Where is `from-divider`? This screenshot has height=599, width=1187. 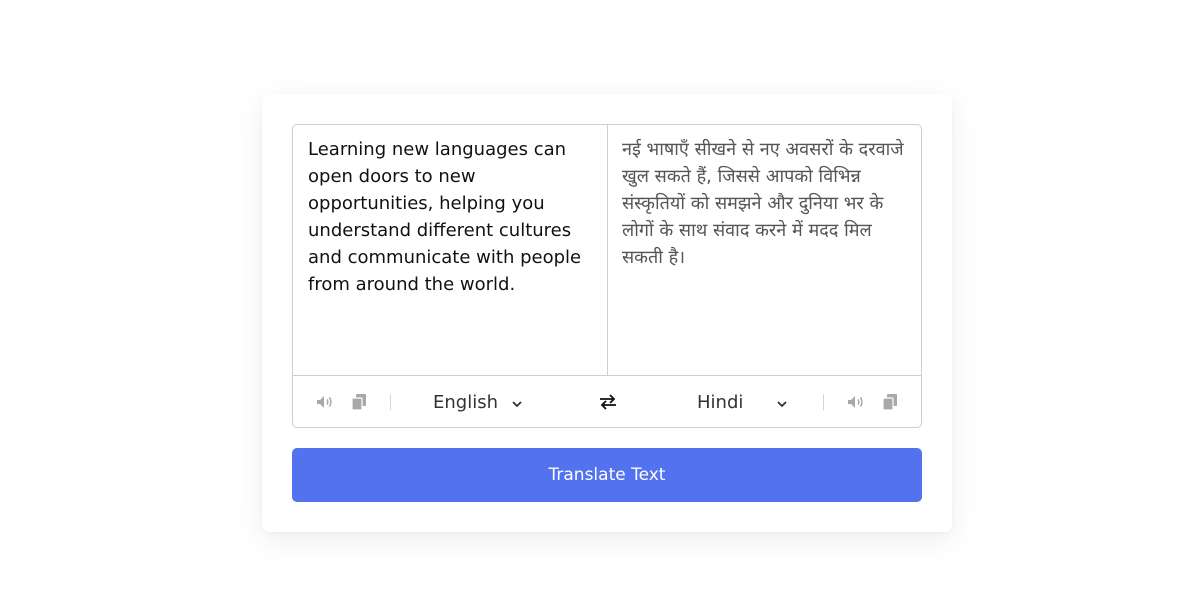 from-divider is located at coordinates (390, 402).